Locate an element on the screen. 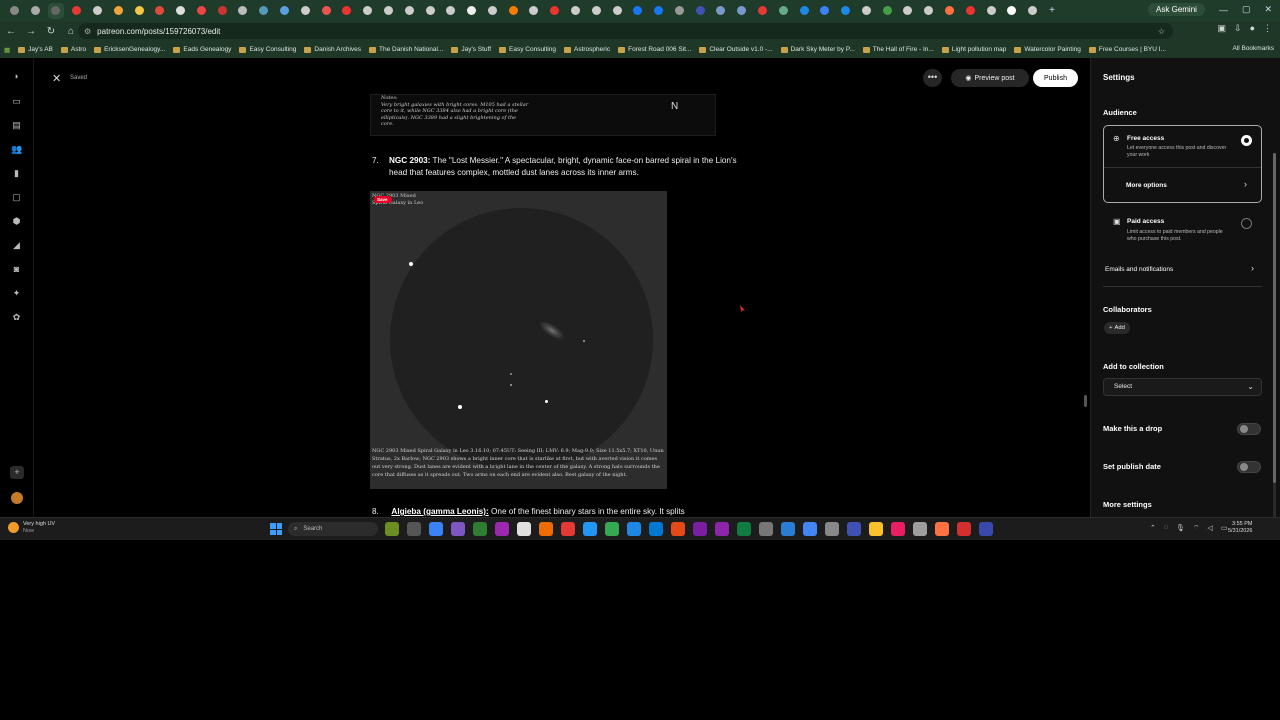 This screenshot has height=720, width=1280. publish-button: Publish is located at coordinates (1055, 78).